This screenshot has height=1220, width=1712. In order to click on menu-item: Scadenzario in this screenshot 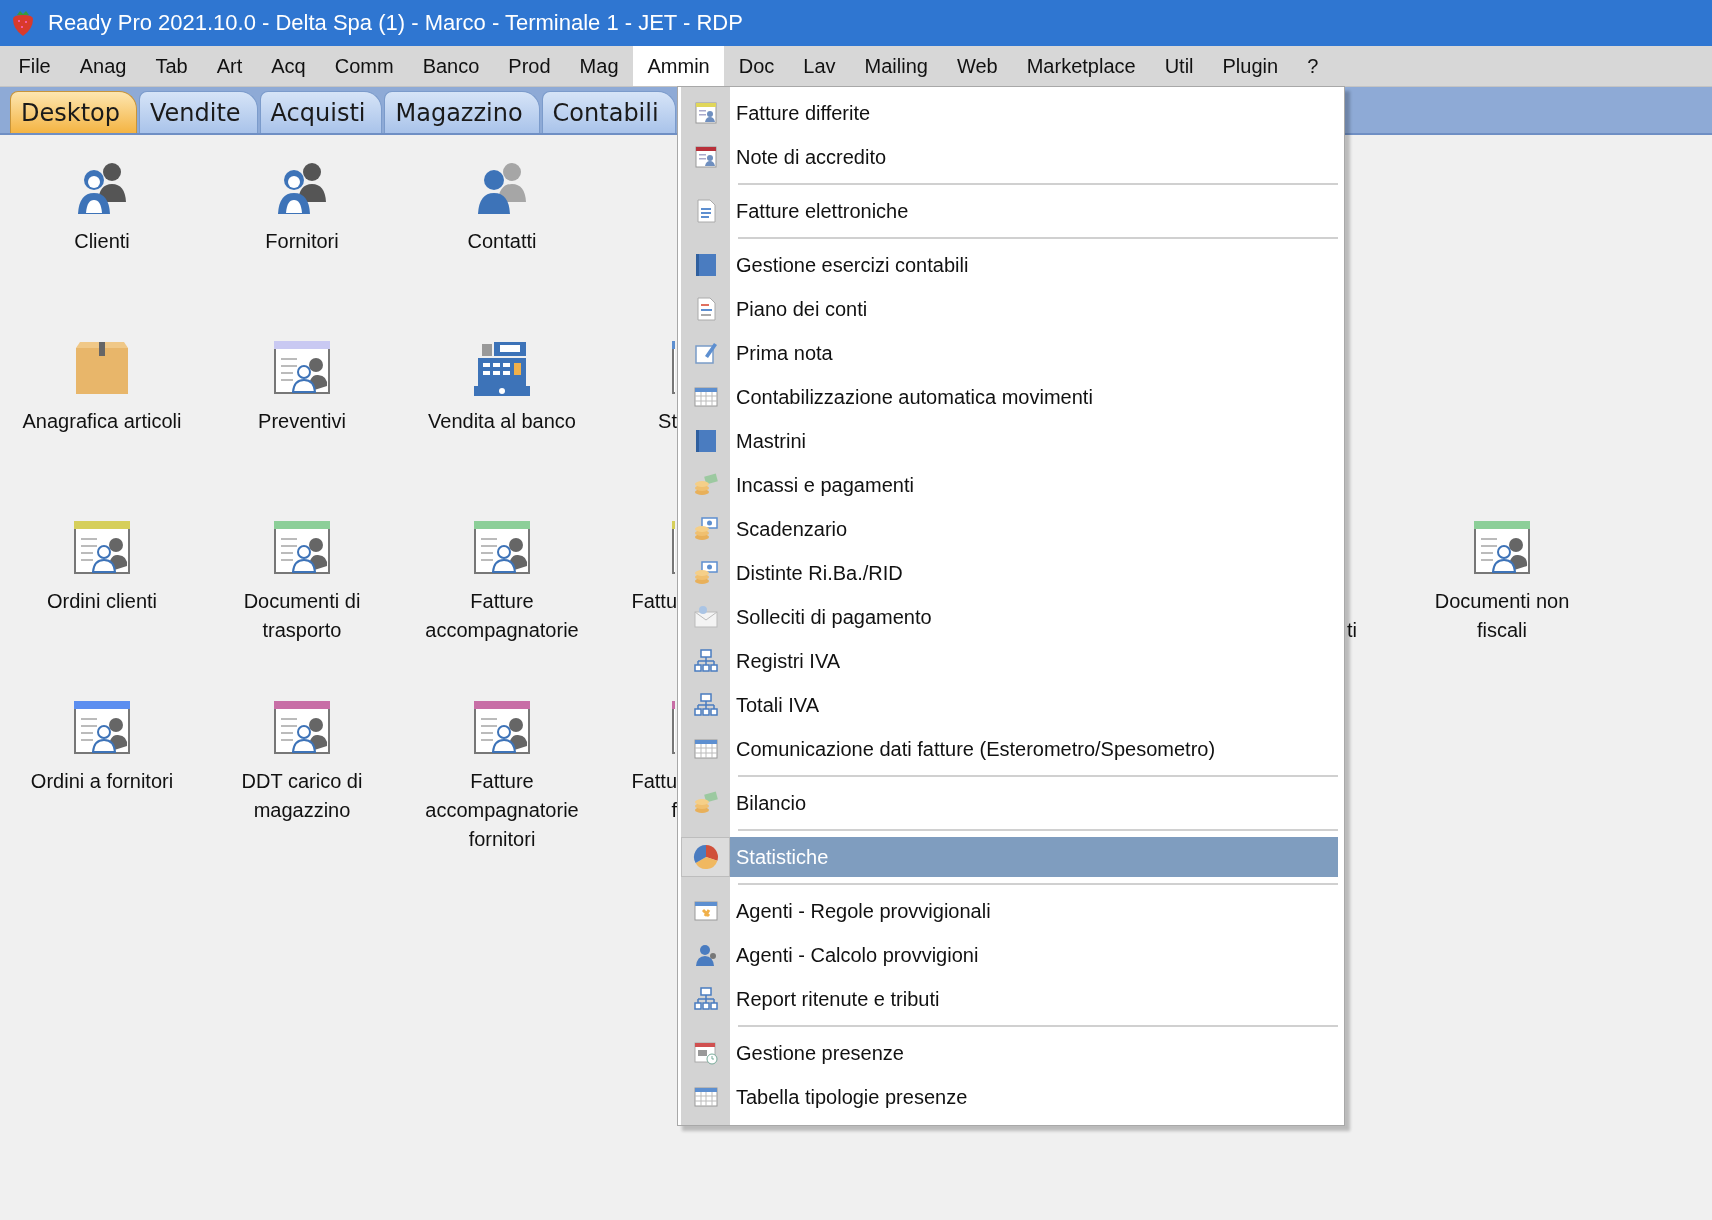, I will do `click(1034, 529)`.